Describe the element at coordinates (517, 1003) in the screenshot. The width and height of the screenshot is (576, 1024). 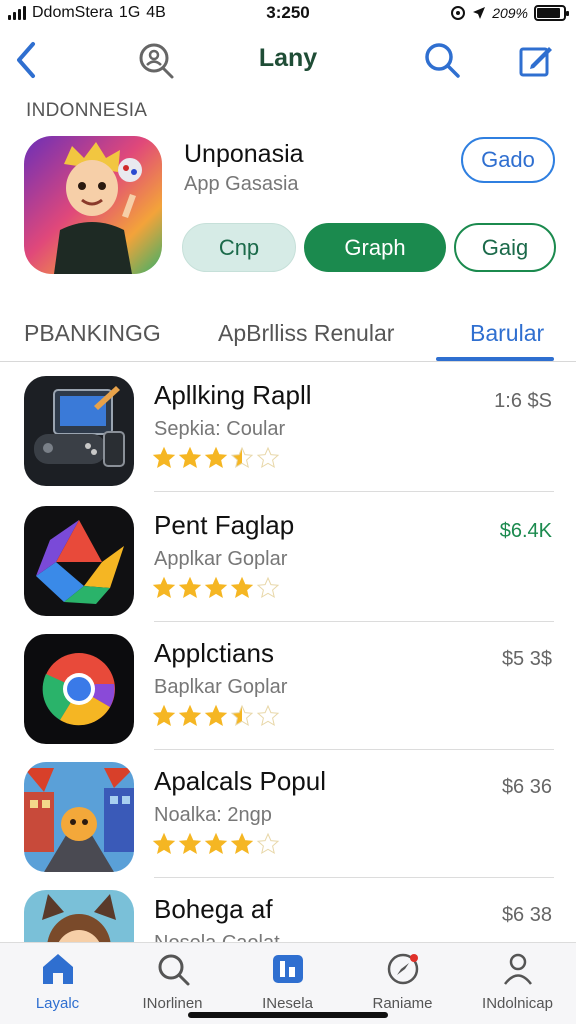
I see `tabbar-label: INdolnicap` at that location.